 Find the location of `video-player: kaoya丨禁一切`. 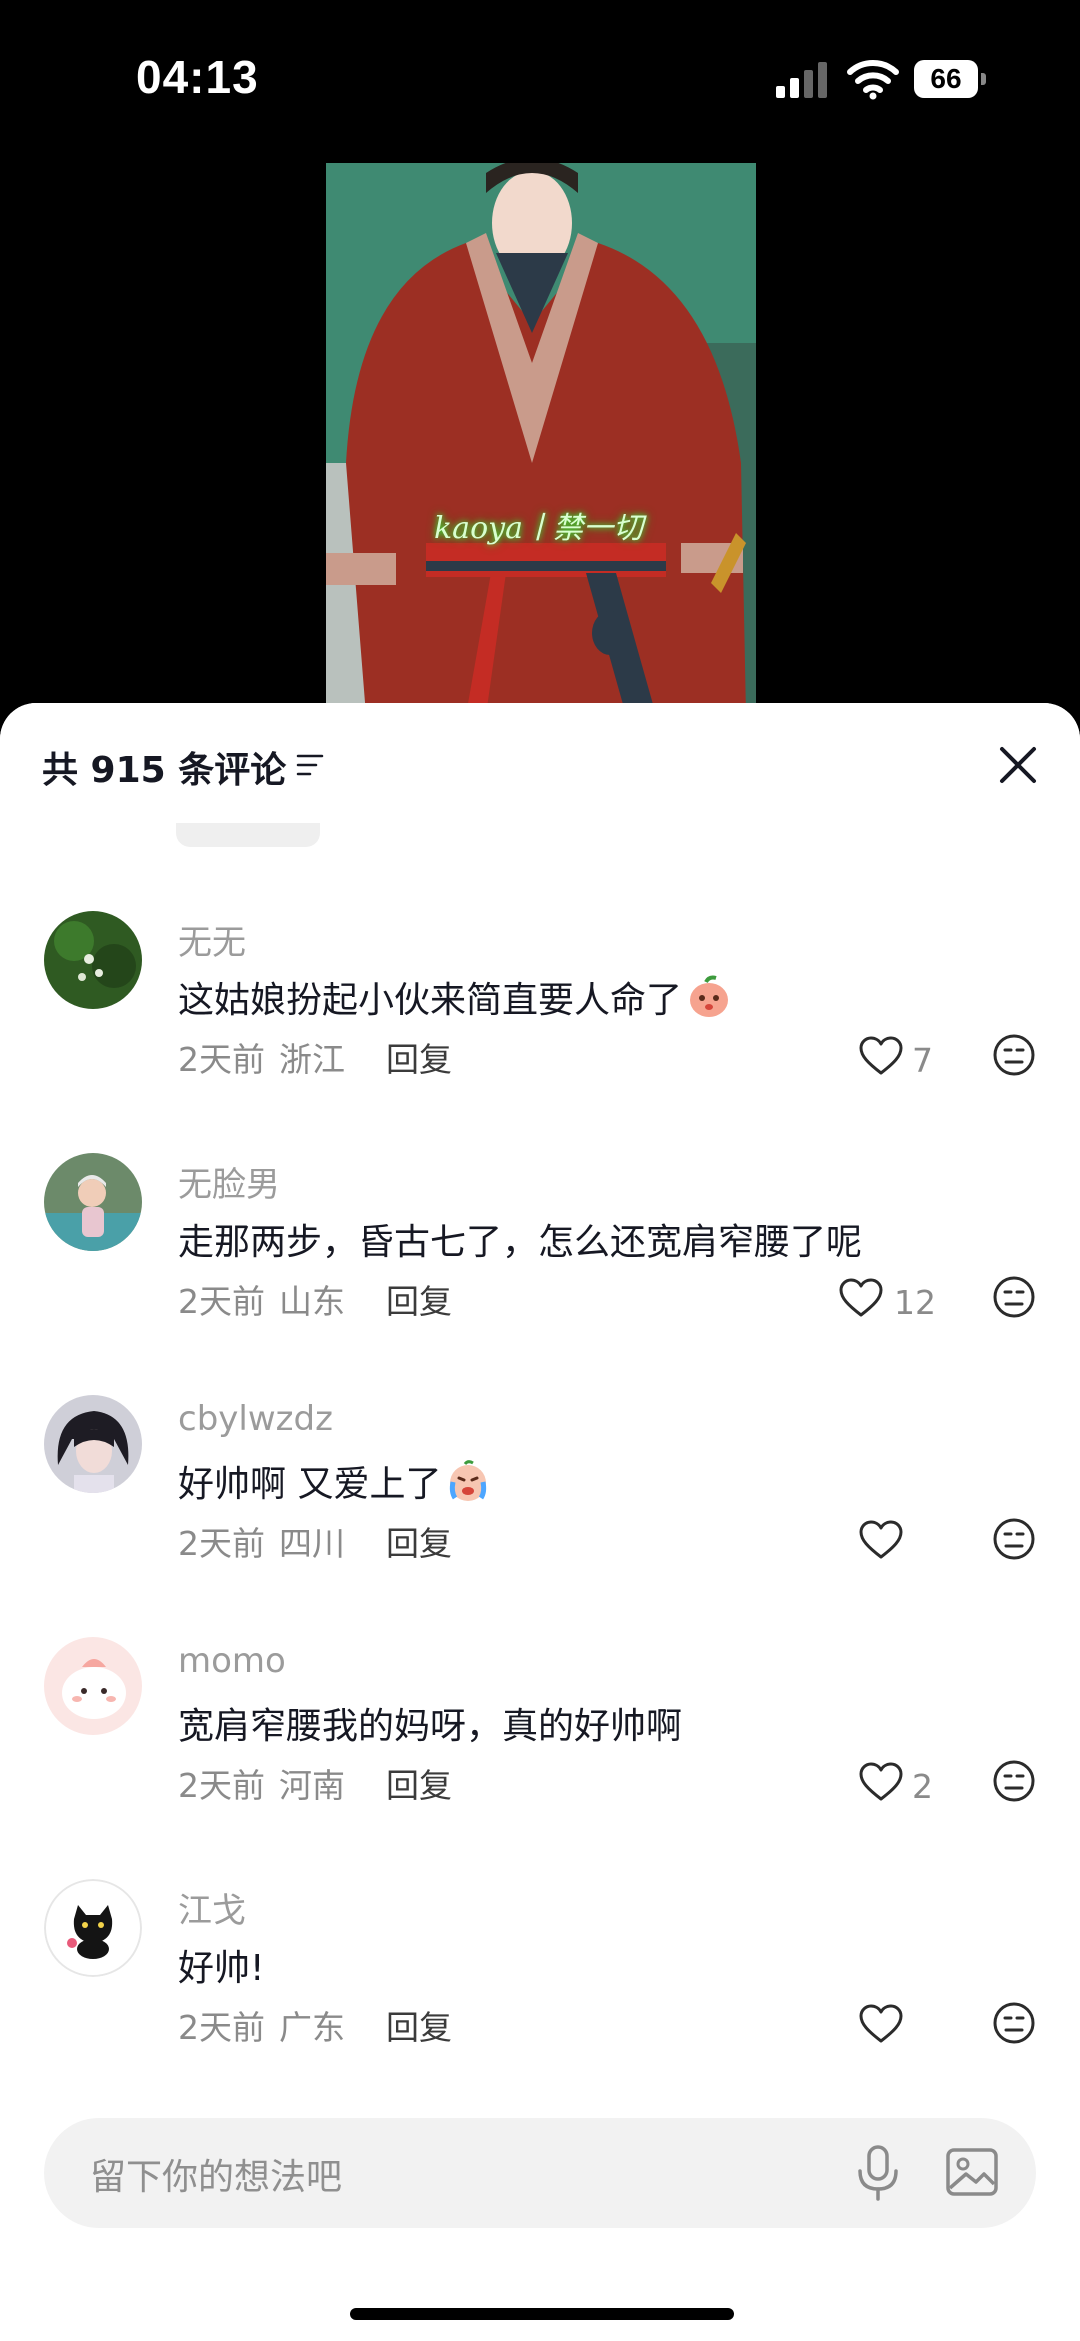

video-player: kaoya丨禁一切 is located at coordinates (541, 439).